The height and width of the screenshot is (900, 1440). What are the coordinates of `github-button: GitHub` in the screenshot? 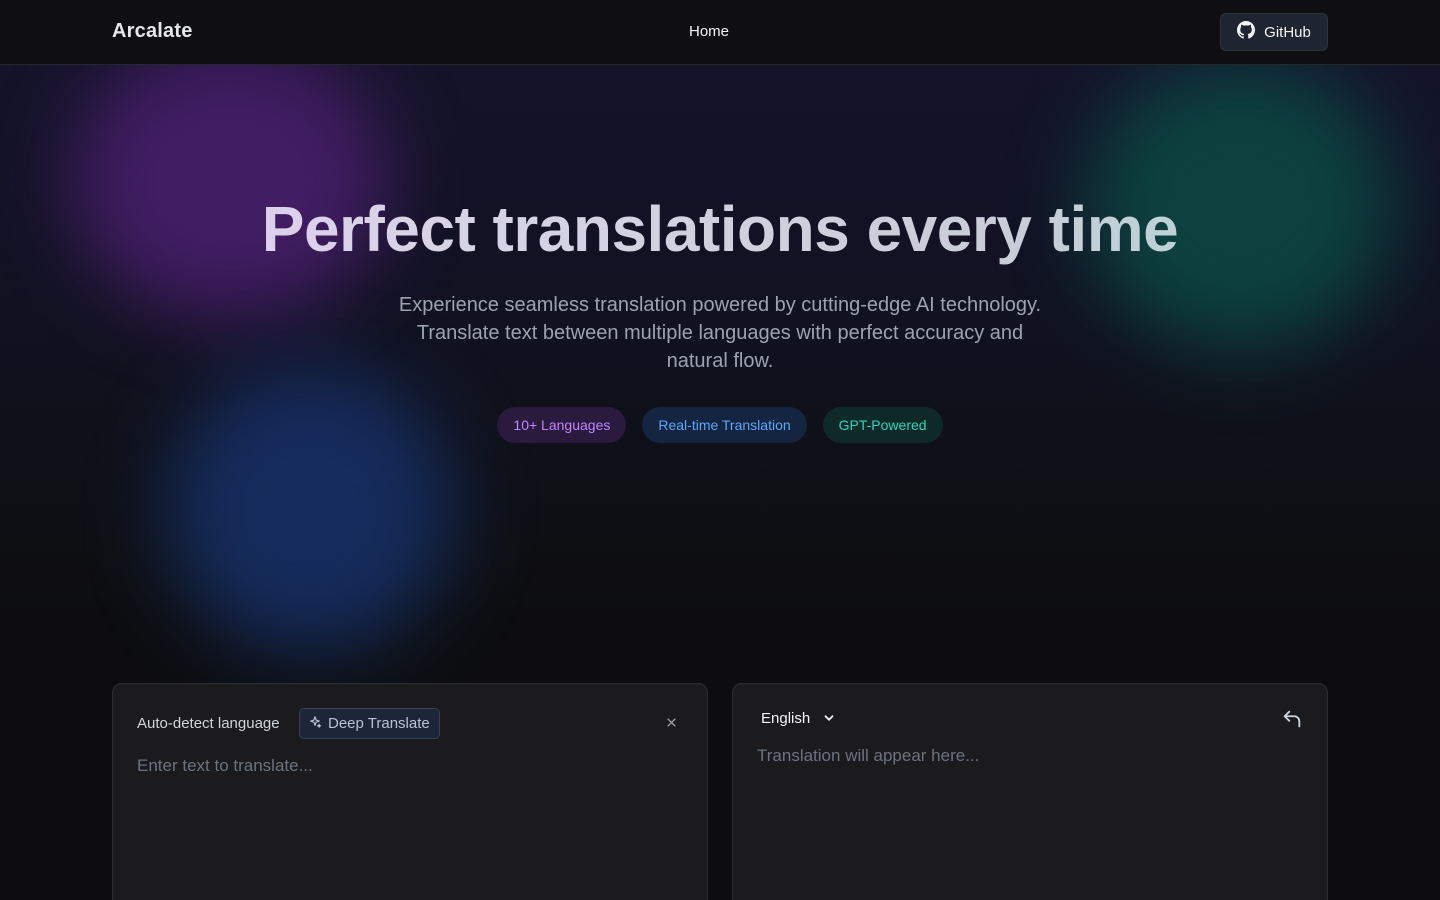 It's located at (1274, 32).